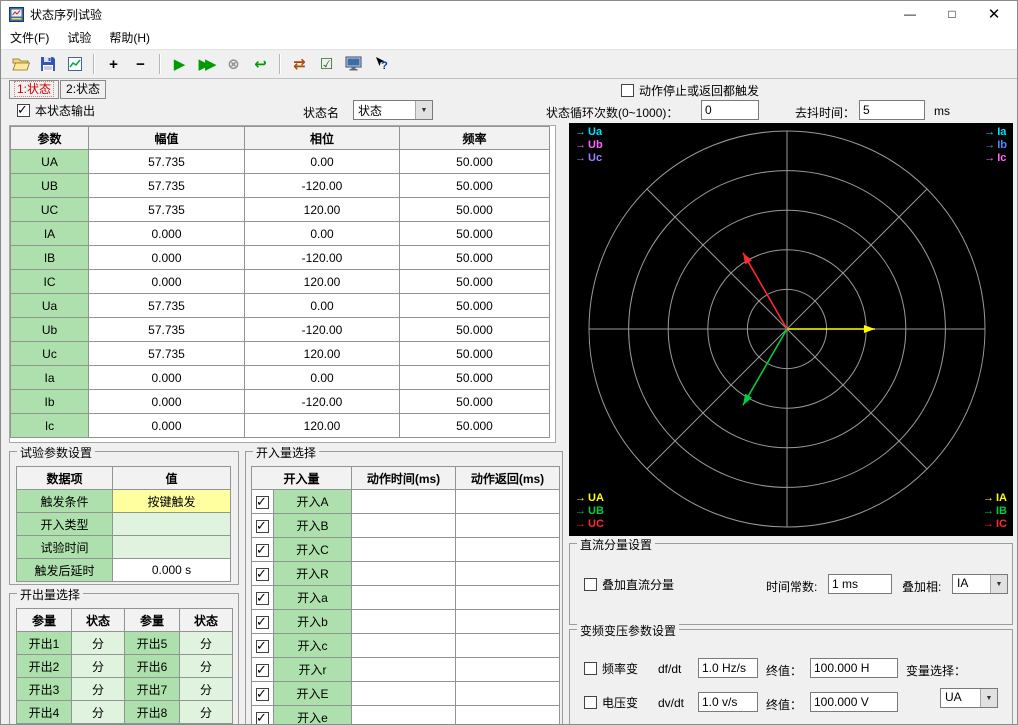 Image resolution: width=1018 pixels, height=725 pixels. I want to click on dc-superimpose-checkbox: 叠加直流分量, so click(629, 584).